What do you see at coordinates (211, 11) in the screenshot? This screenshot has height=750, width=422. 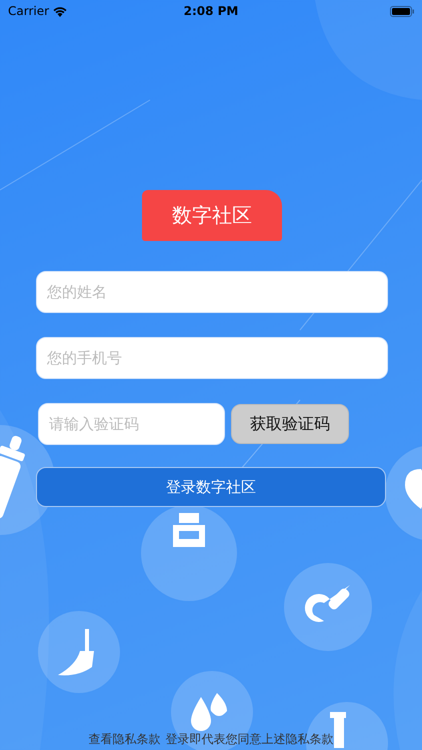 I see `status-time: 2:08 PM` at bounding box center [211, 11].